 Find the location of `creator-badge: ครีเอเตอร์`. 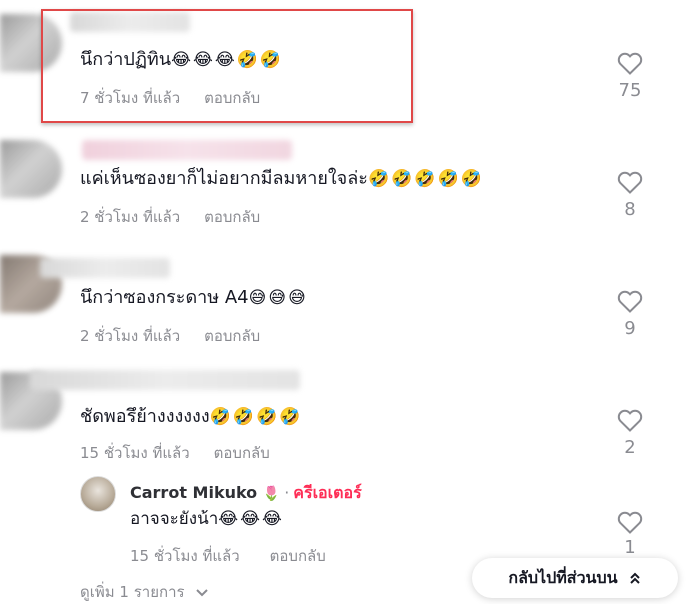

creator-badge: ครีเอเตอร์ is located at coordinates (327, 492).